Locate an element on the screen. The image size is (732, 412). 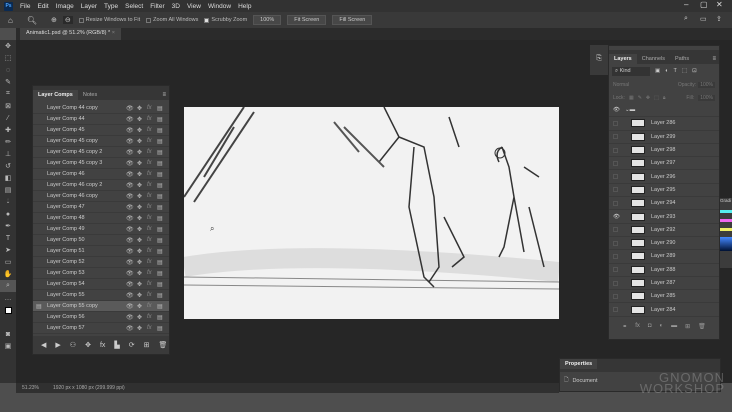
pixel-filter-icon: ▣ is located at coordinates (657, 71).